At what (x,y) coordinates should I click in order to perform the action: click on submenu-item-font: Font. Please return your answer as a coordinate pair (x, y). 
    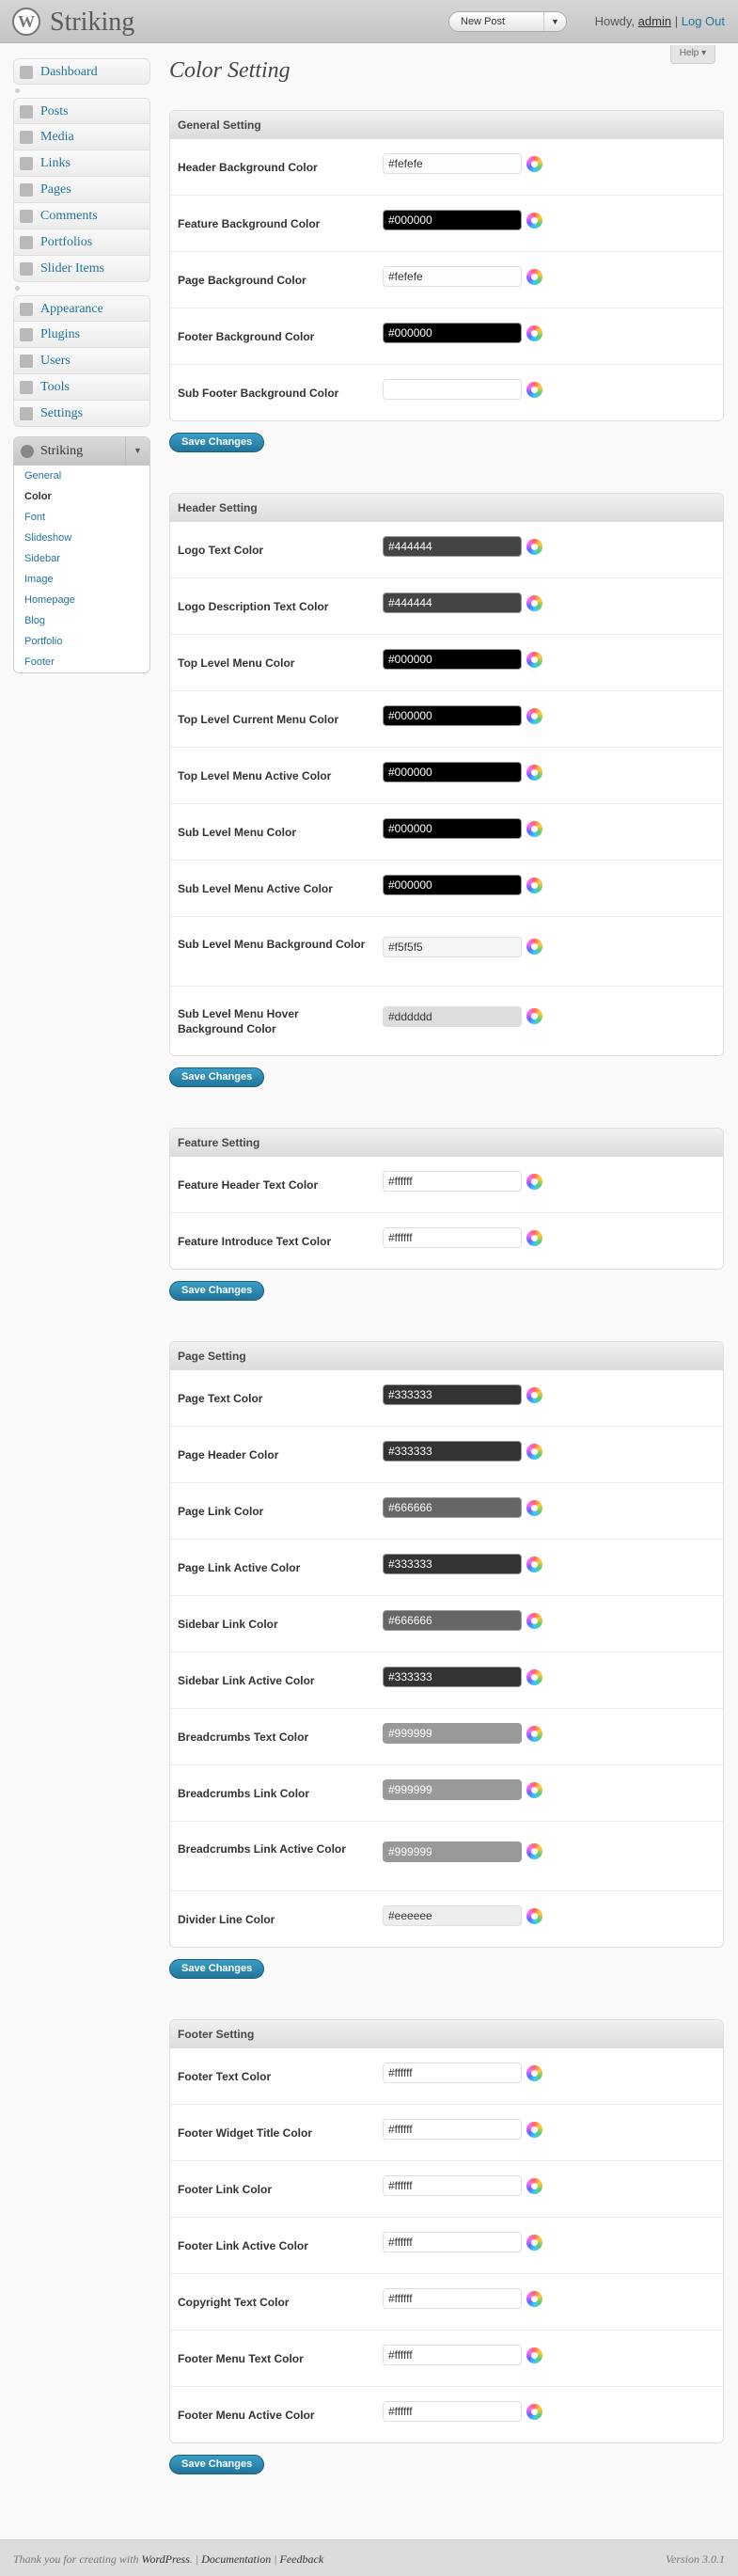
    Looking at the image, I should click on (81, 517).